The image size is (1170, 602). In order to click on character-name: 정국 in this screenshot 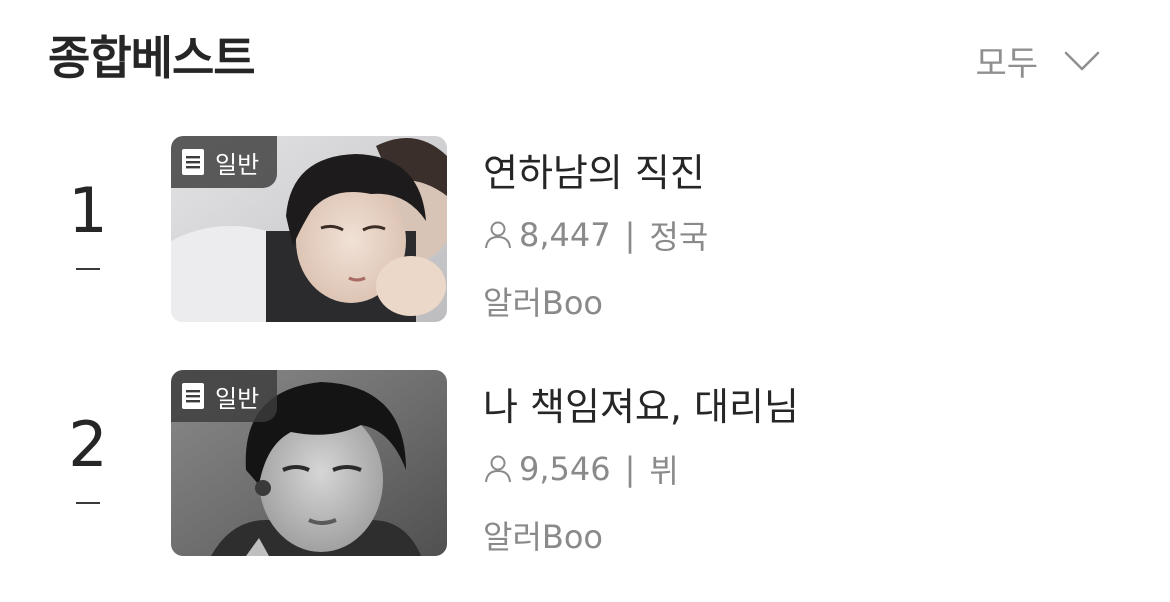, I will do `click(679, 237)`.